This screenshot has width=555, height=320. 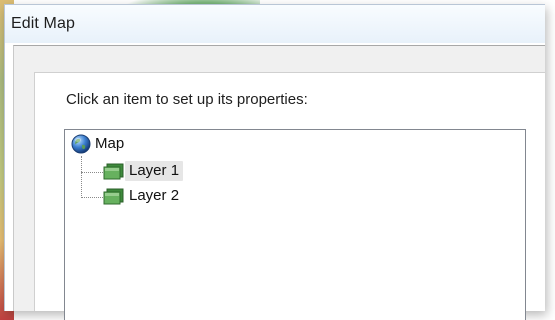 What do you see at coordinates (43, 23) in the screenshot?
I see `window-title: Edit Map` at bounding box center [43, 23].